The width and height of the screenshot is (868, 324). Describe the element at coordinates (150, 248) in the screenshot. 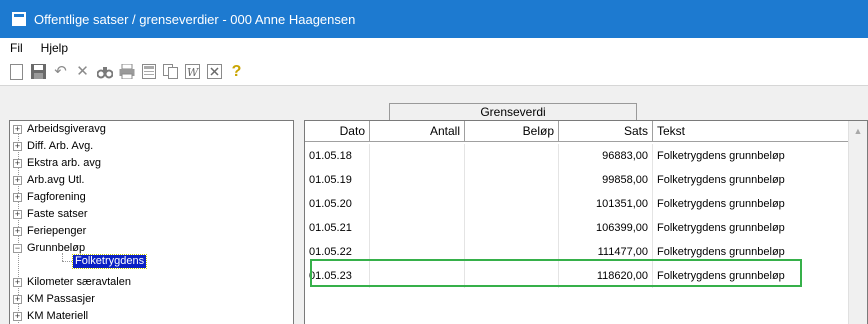

I see `tree-item-grunnbelop: − Grunnbeløp` at that location.